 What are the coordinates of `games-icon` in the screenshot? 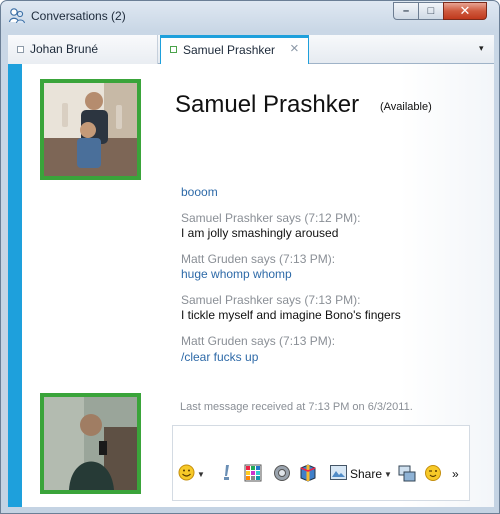 It's located at (308, 474).